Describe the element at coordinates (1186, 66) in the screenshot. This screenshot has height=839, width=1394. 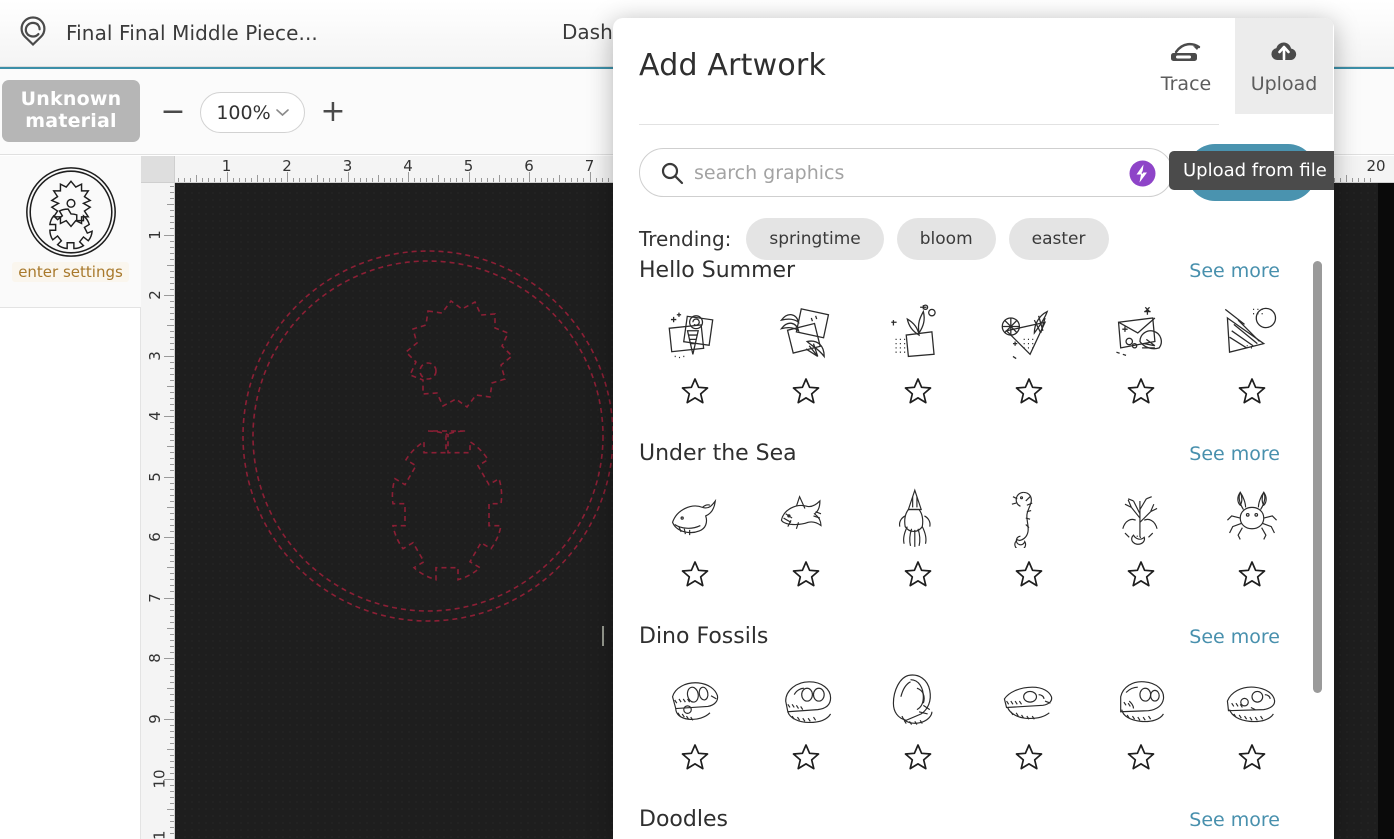
I see `trace-button: Trace` at that location.